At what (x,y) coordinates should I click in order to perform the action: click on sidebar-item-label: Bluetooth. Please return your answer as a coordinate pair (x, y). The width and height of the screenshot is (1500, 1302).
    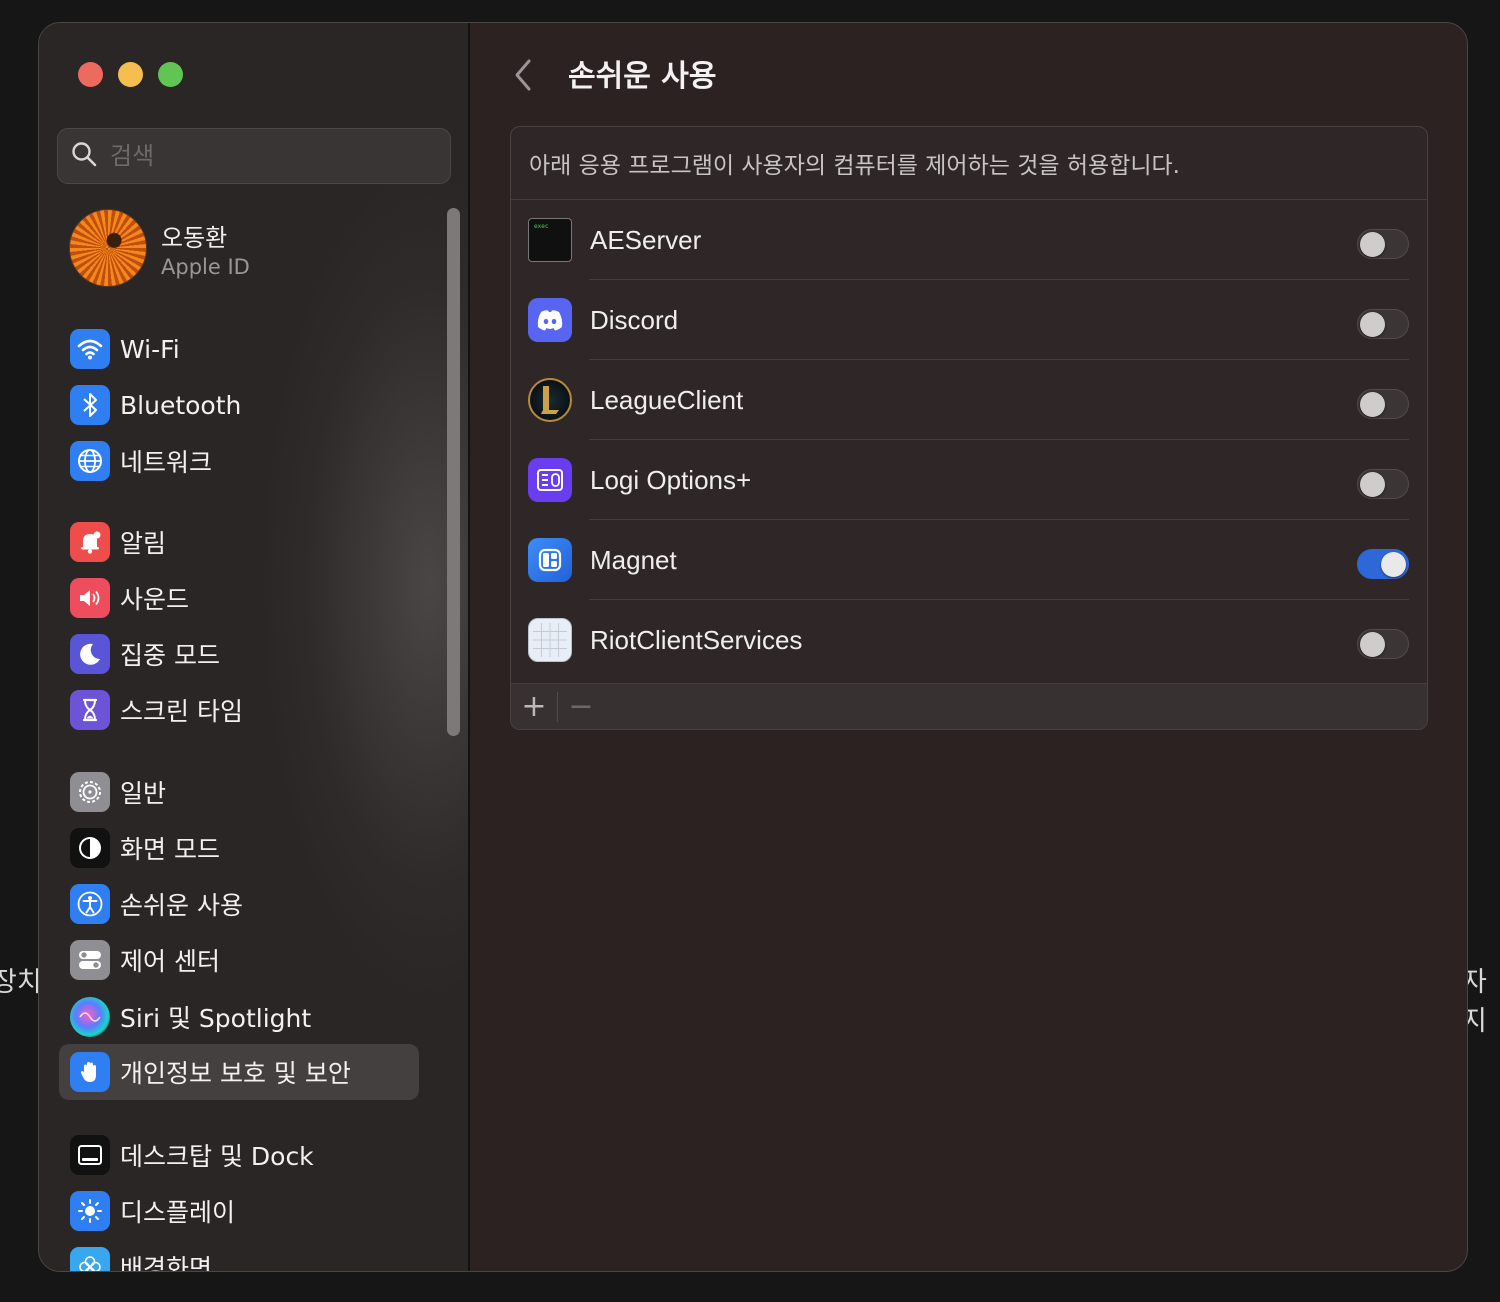
    Looking at the image, I should click on (181, 405).